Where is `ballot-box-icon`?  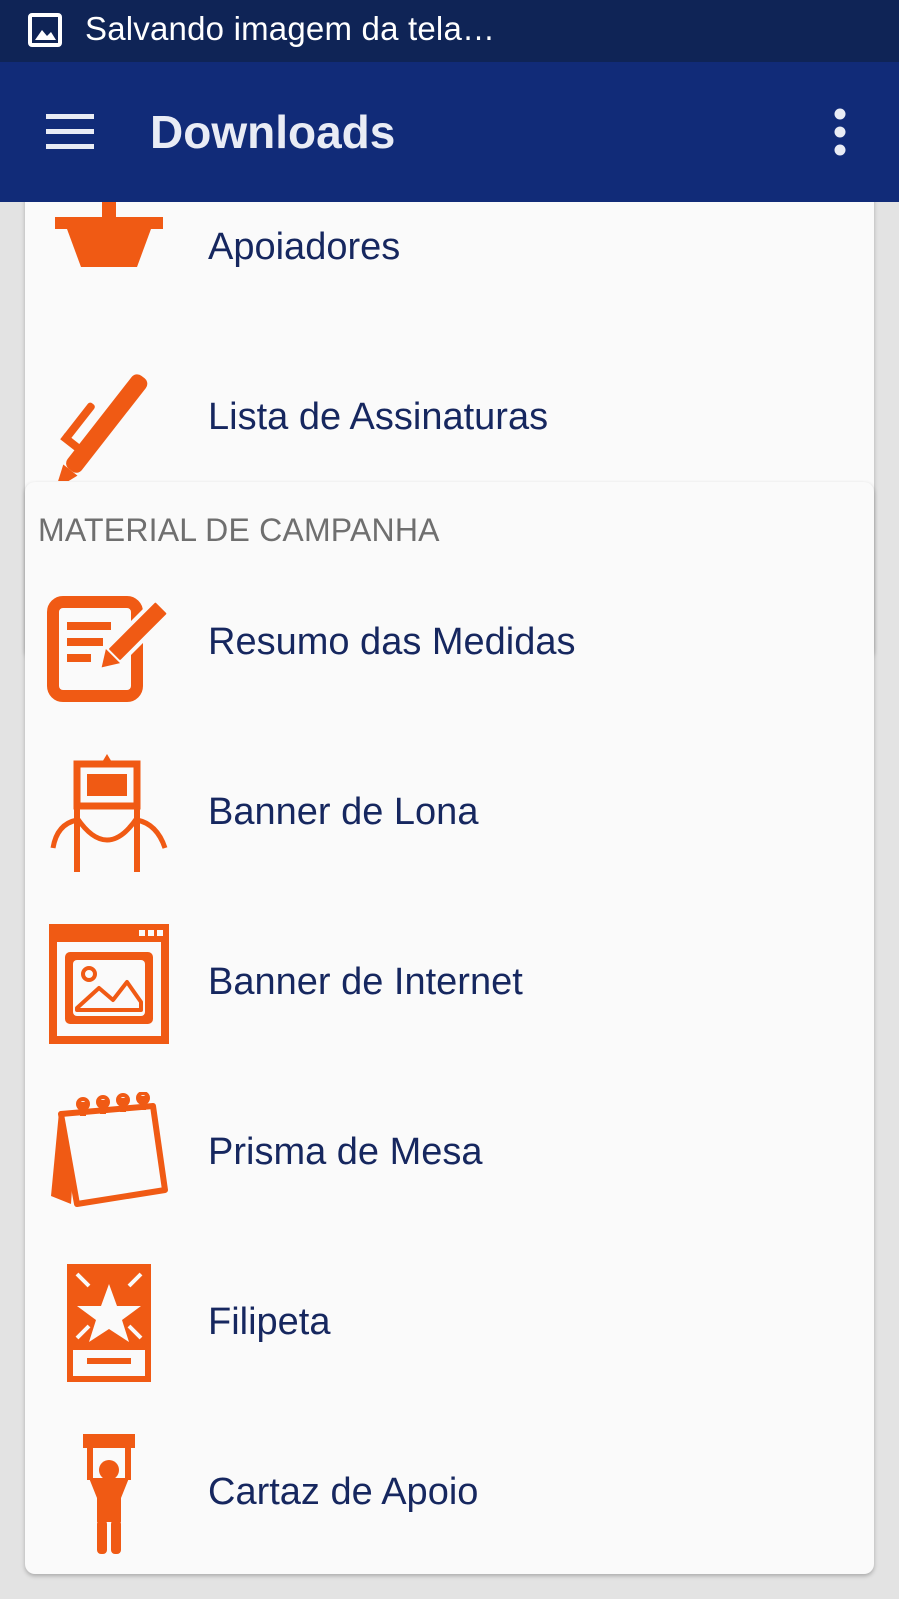
ballot-box-icon is located at coordinates (109, 234).